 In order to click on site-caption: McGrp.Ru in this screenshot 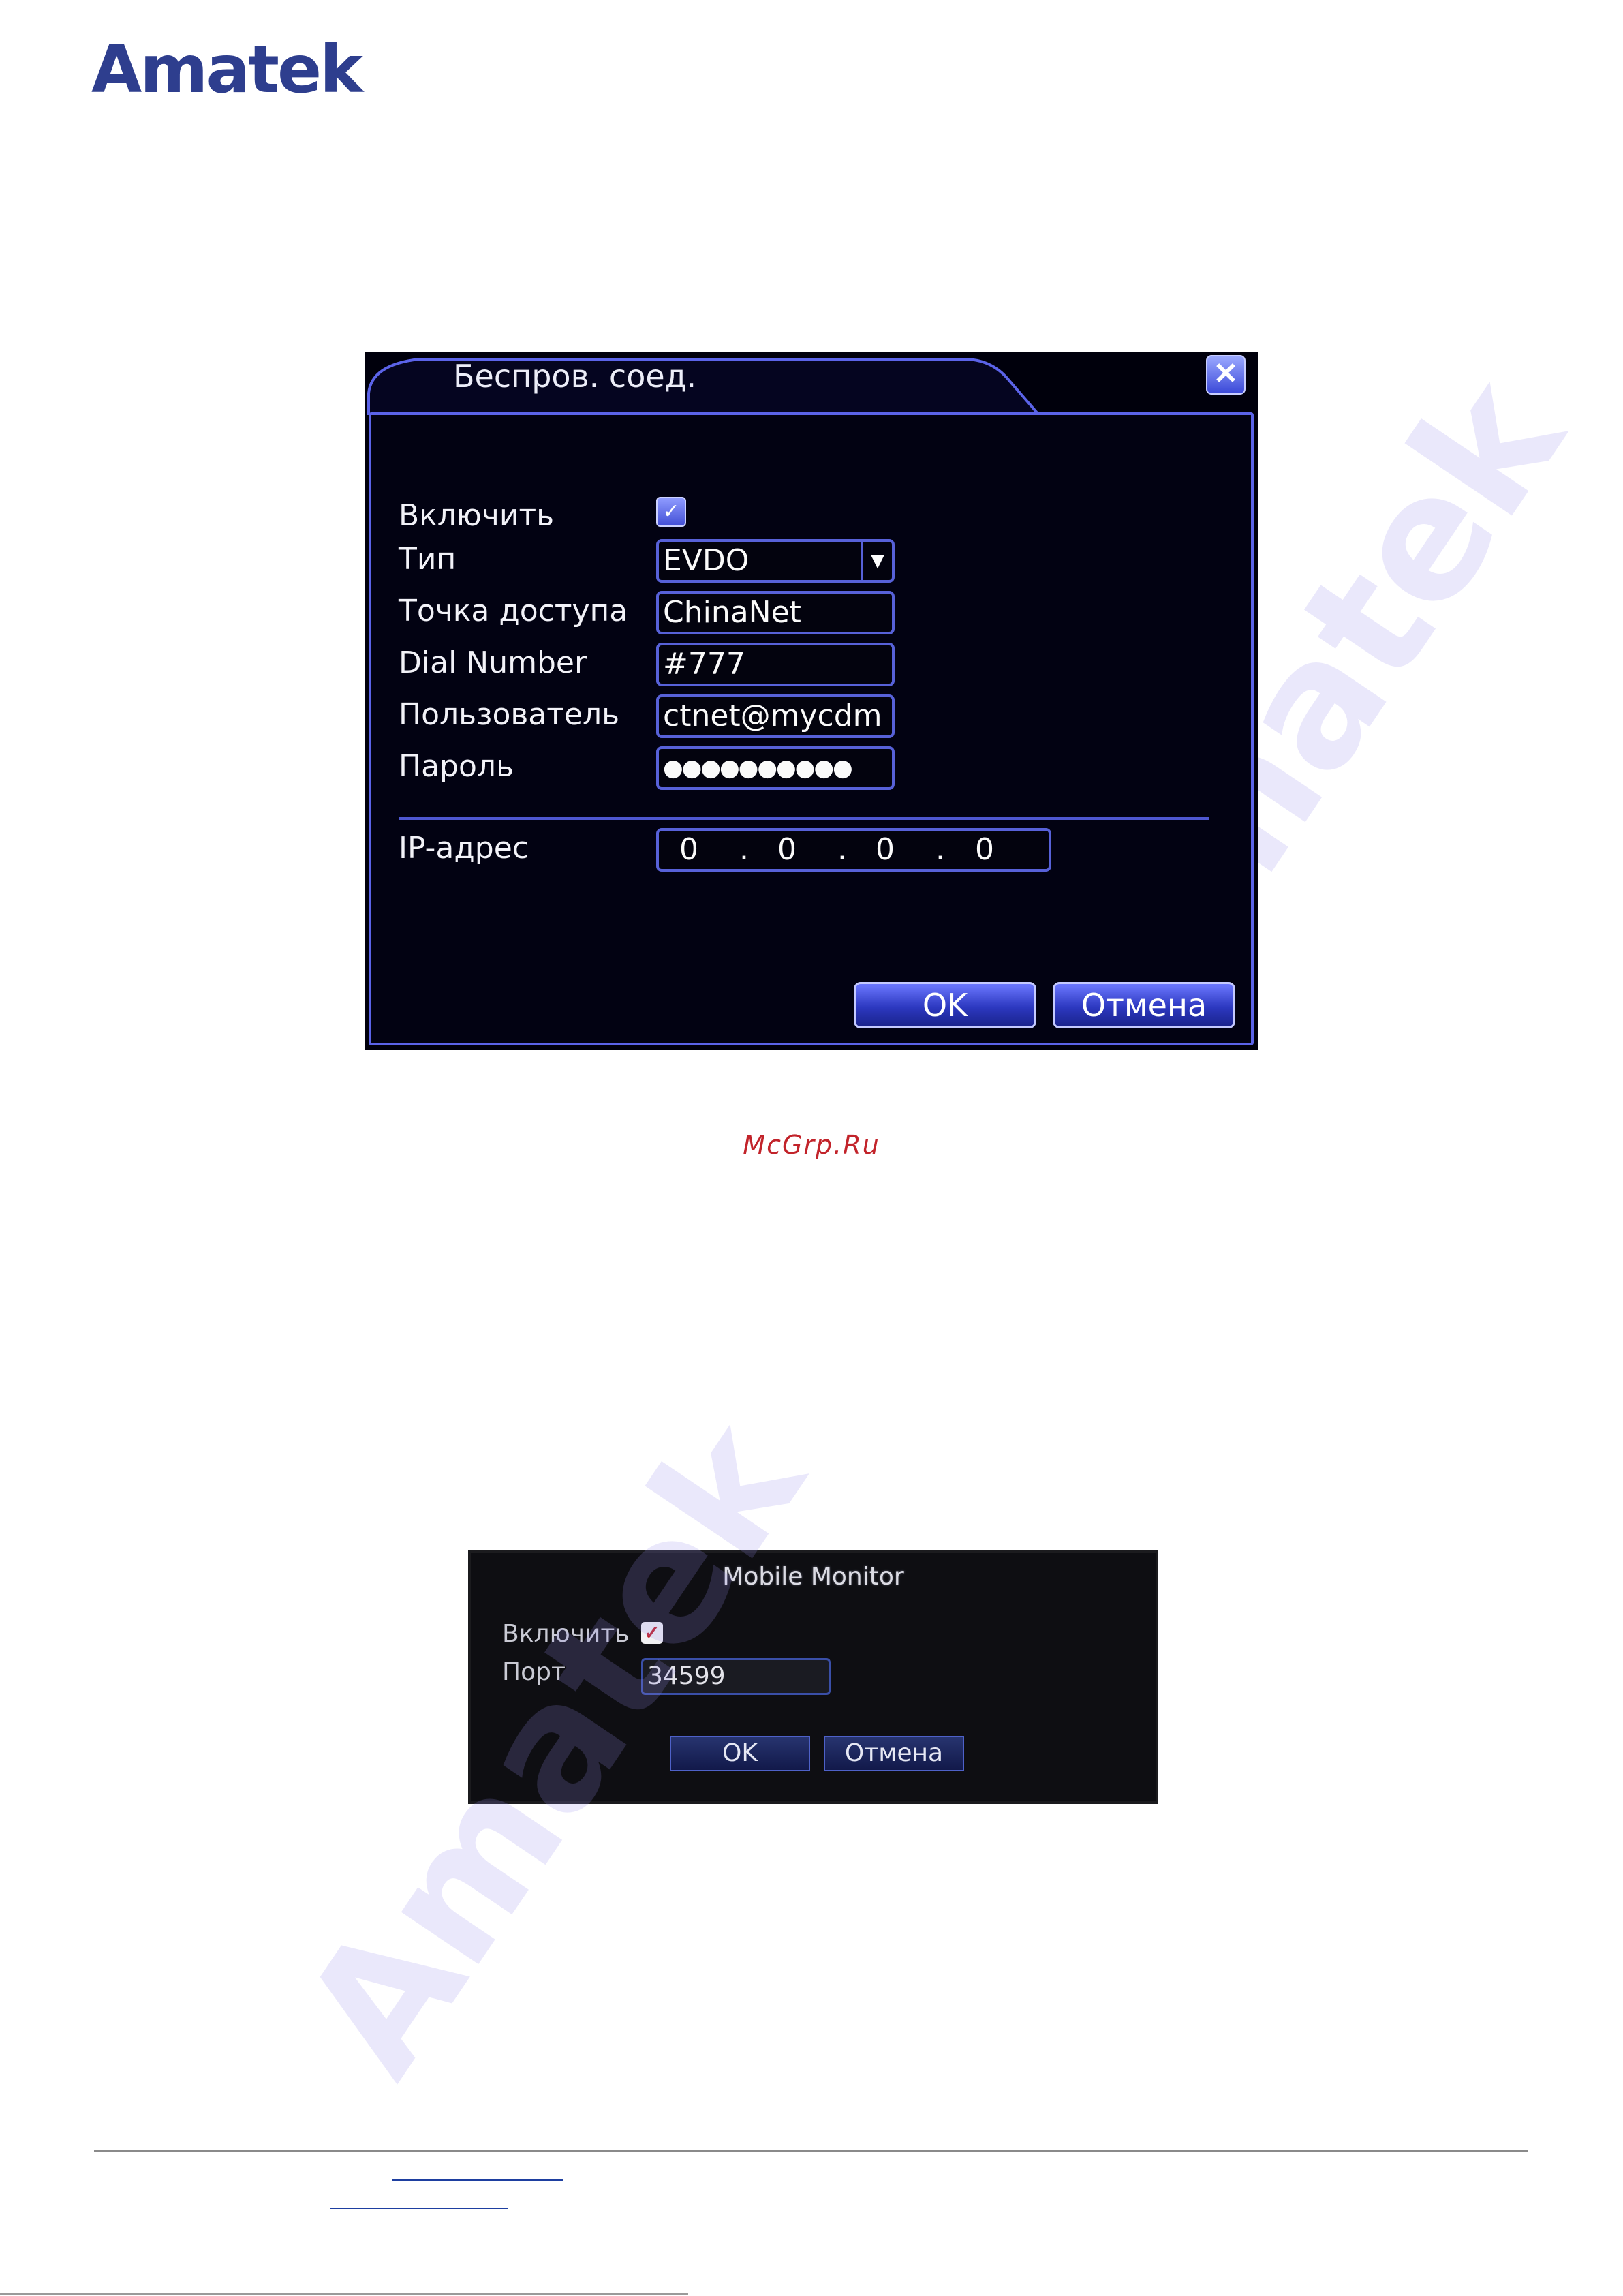, I will do `click(811, 1145)`.